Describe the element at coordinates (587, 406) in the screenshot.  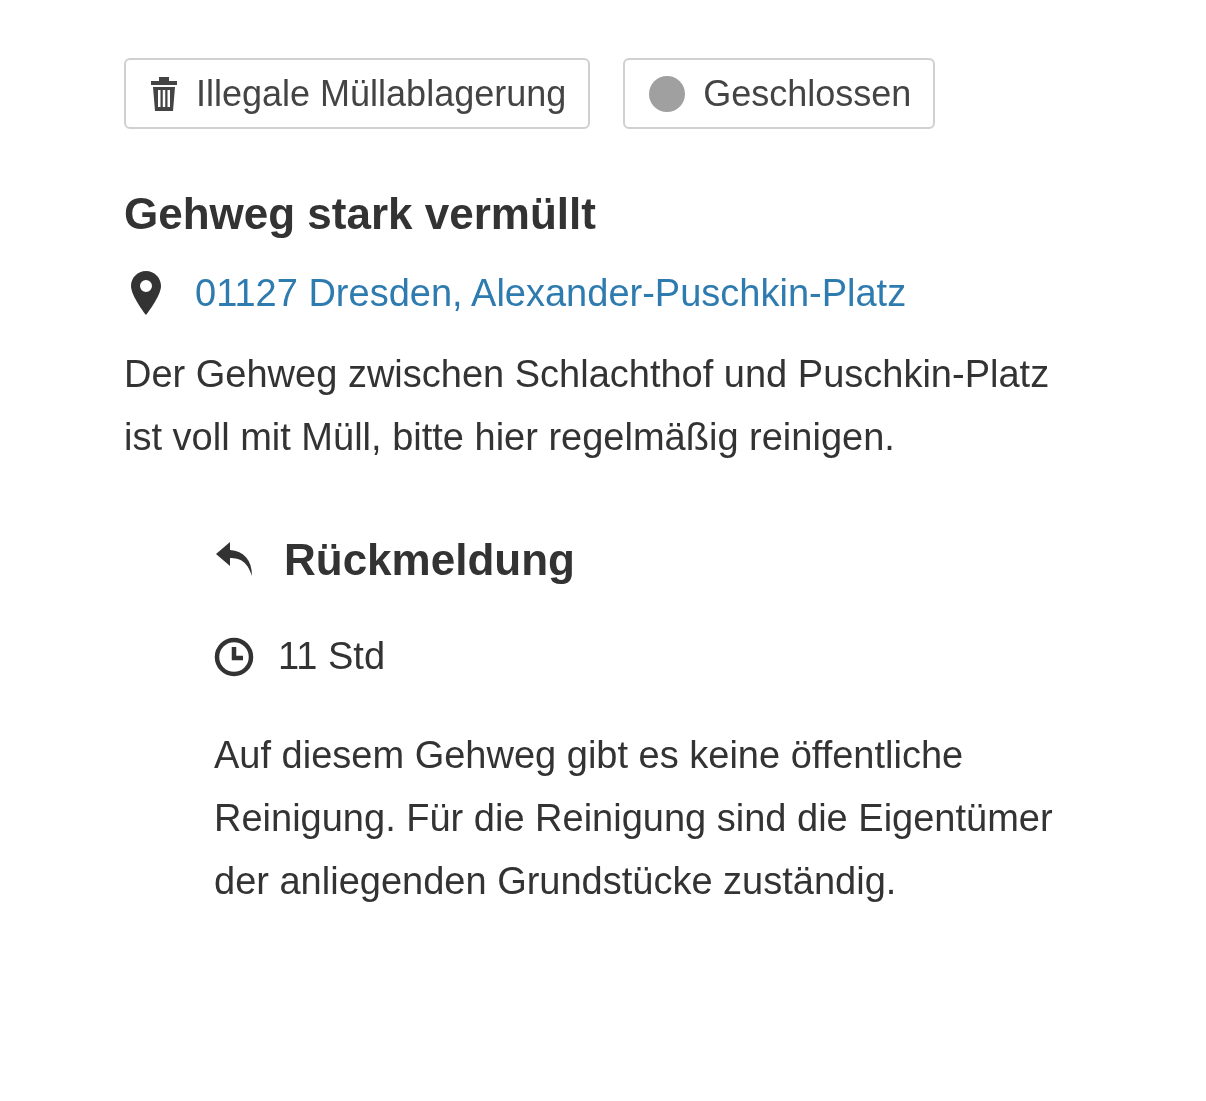
I see `description-text: Der Gehweg zwischen Schlachthof und Puschkin-Platz ist voll mit Müll, bitte hier regelmäßig reinigen.` at that location.